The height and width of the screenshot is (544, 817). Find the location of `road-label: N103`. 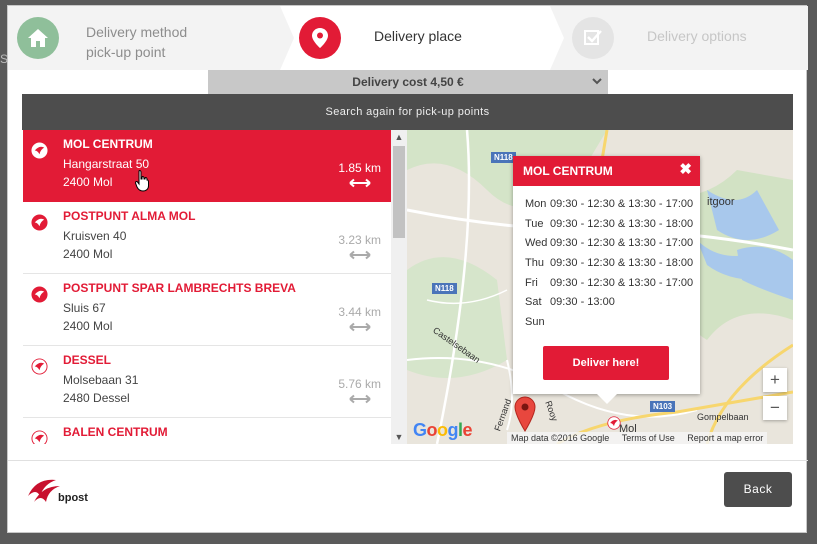

road-label: N103 is located at coordinates (663, 406).